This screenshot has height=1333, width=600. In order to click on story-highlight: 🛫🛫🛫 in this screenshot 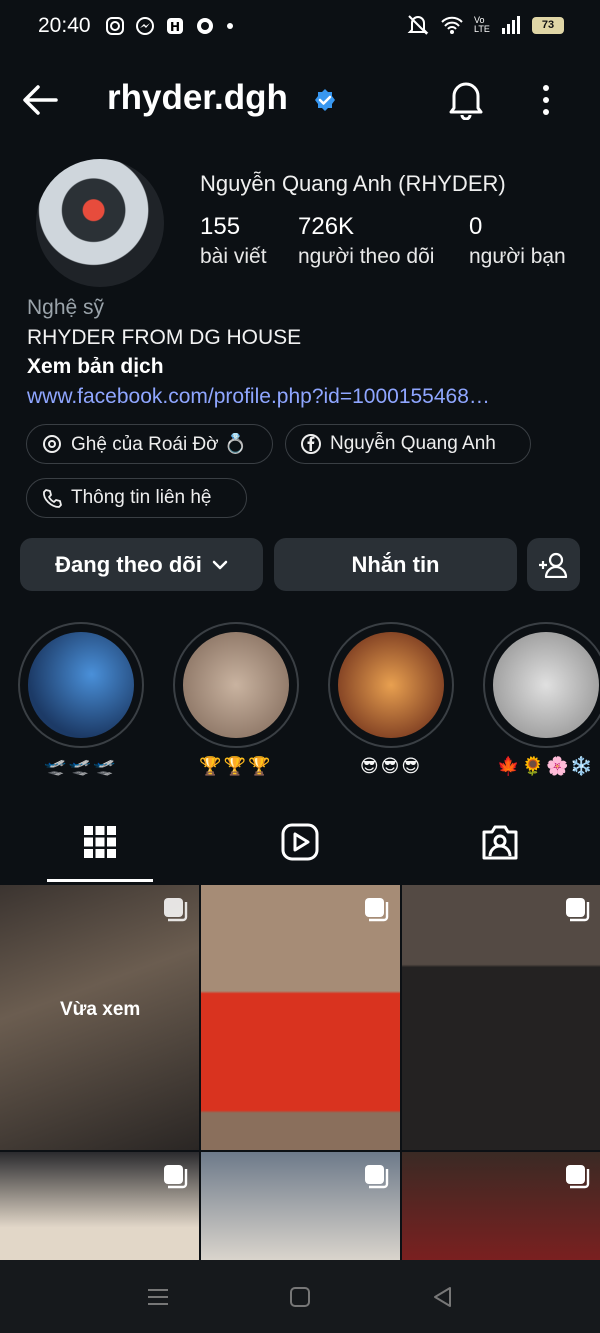, I will do `click(81, 699)`.